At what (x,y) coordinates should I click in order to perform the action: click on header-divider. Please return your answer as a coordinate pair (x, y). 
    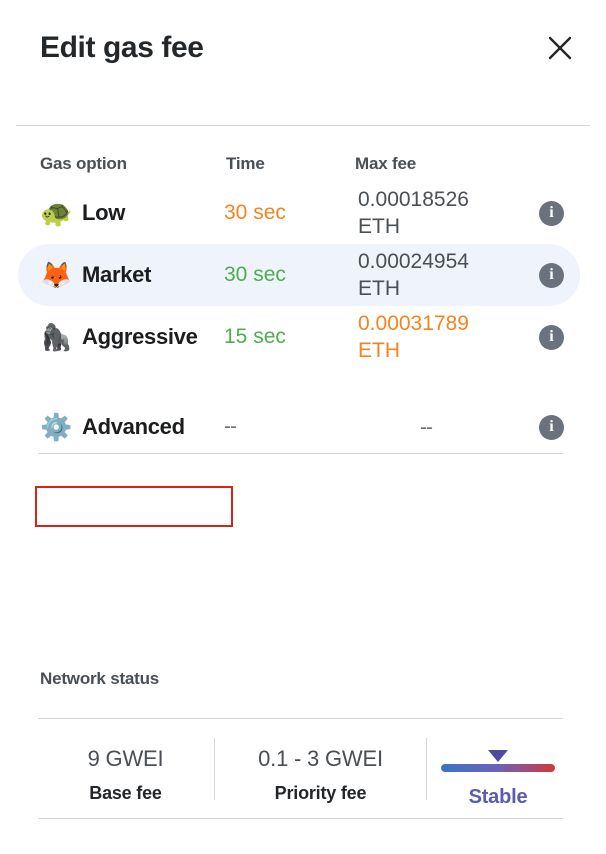
    Looking at the image, I should click on (303, 125).